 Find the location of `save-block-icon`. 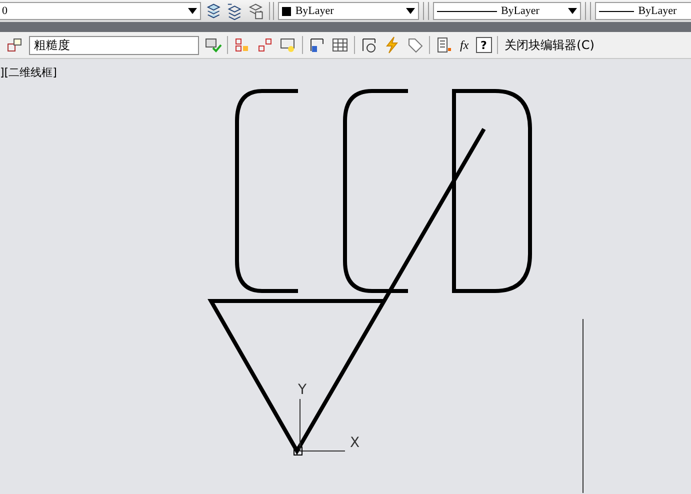

save-block-icon is located at coordinates (213, 45).